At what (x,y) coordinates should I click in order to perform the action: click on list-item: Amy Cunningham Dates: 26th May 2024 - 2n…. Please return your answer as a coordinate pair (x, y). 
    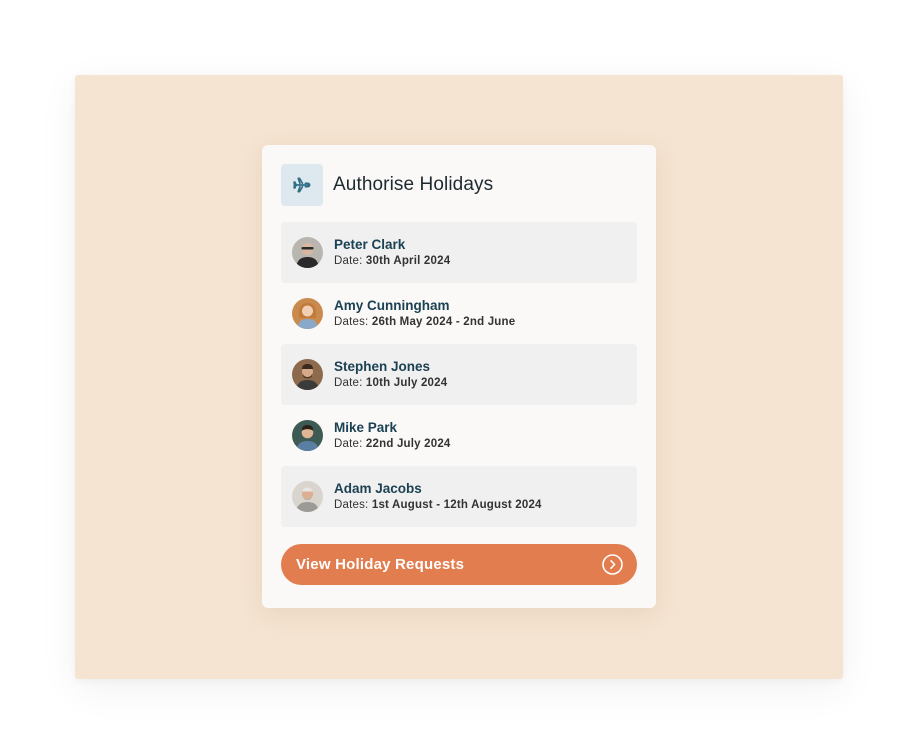
    Looking at the image, I should click on (459, 313).